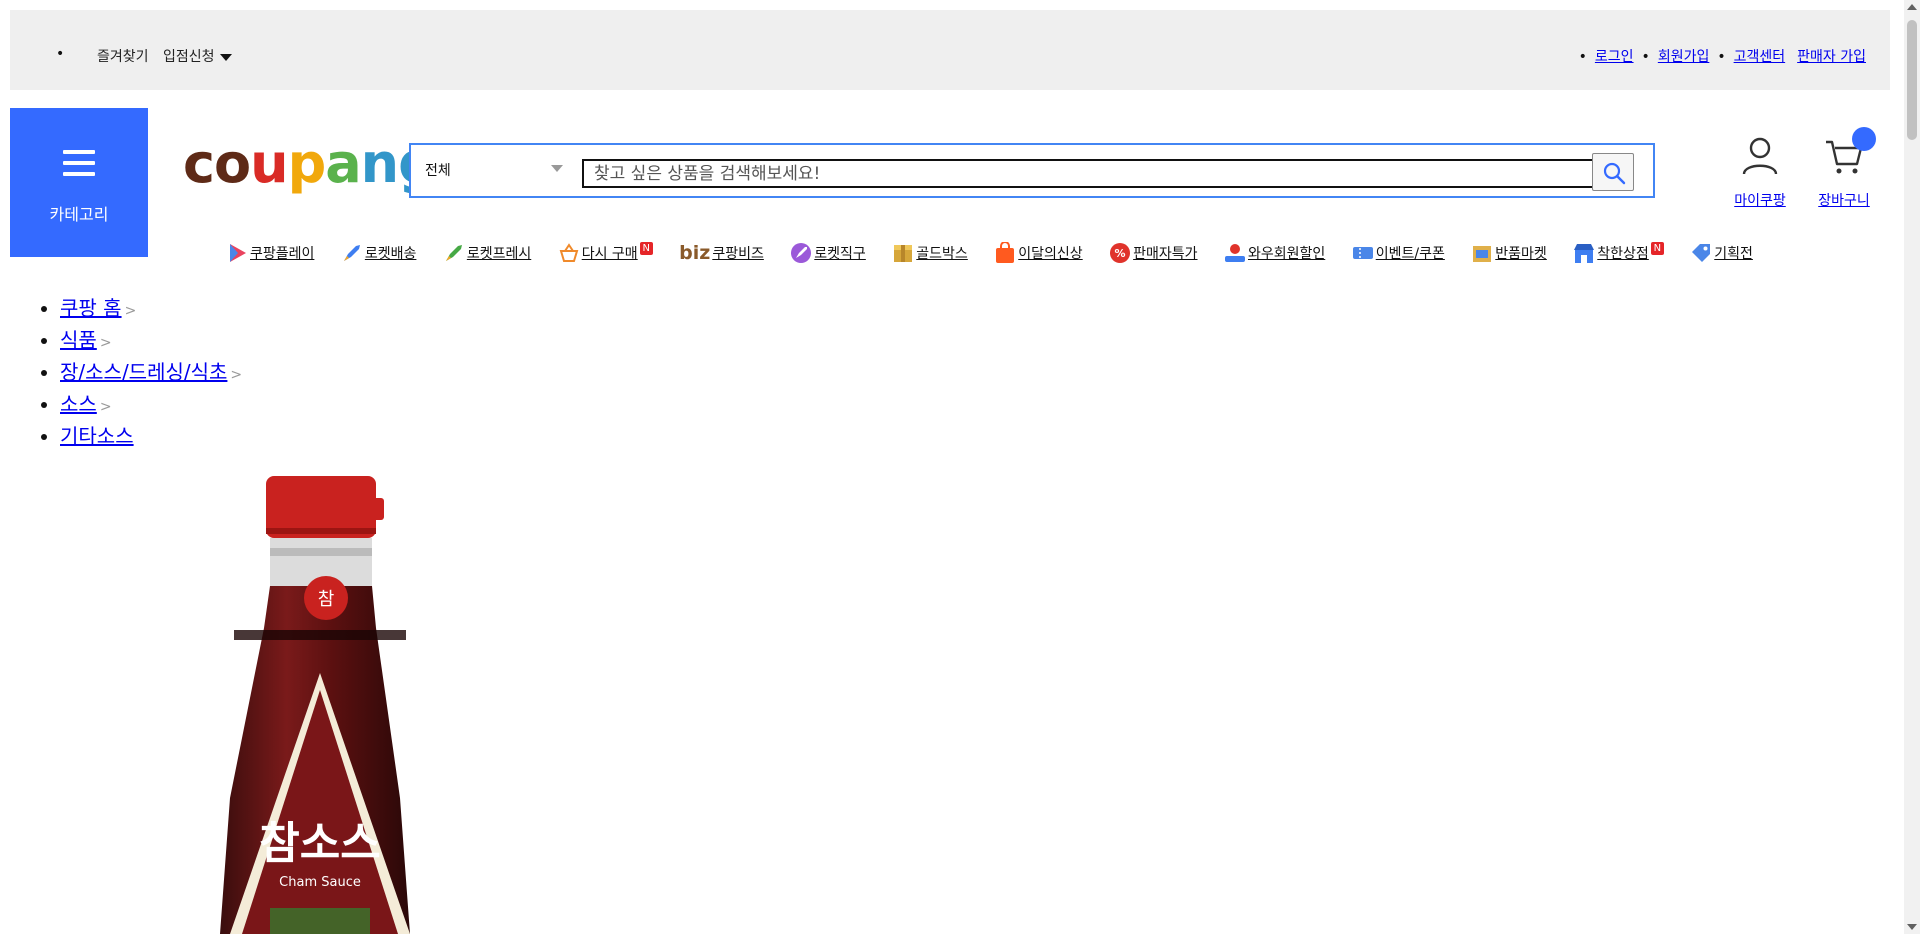 The width and height of the screenshot is (1920, 938). What do you see at coordinates (326, 599) in the screenshot?
I see `brand-logo-text: 참` at bounding box center [326, 599].